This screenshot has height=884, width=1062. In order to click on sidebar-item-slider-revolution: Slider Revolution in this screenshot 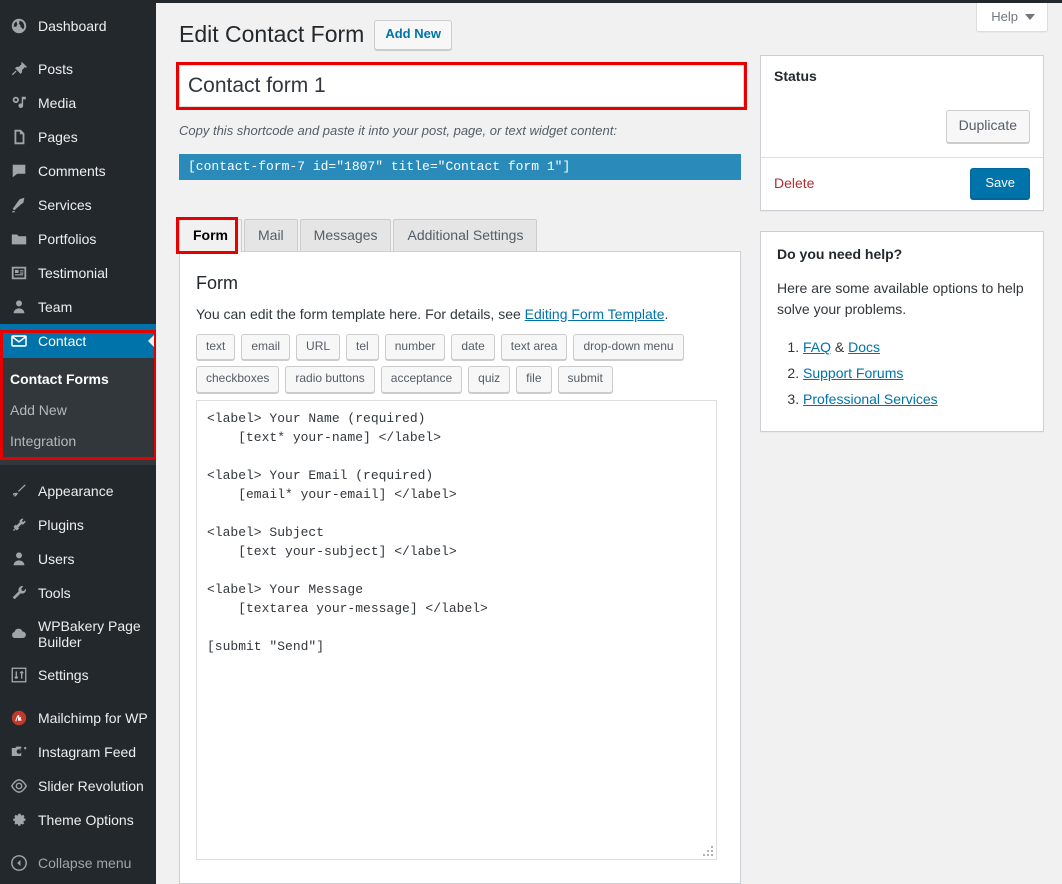, I will do `click(78, 786)`.